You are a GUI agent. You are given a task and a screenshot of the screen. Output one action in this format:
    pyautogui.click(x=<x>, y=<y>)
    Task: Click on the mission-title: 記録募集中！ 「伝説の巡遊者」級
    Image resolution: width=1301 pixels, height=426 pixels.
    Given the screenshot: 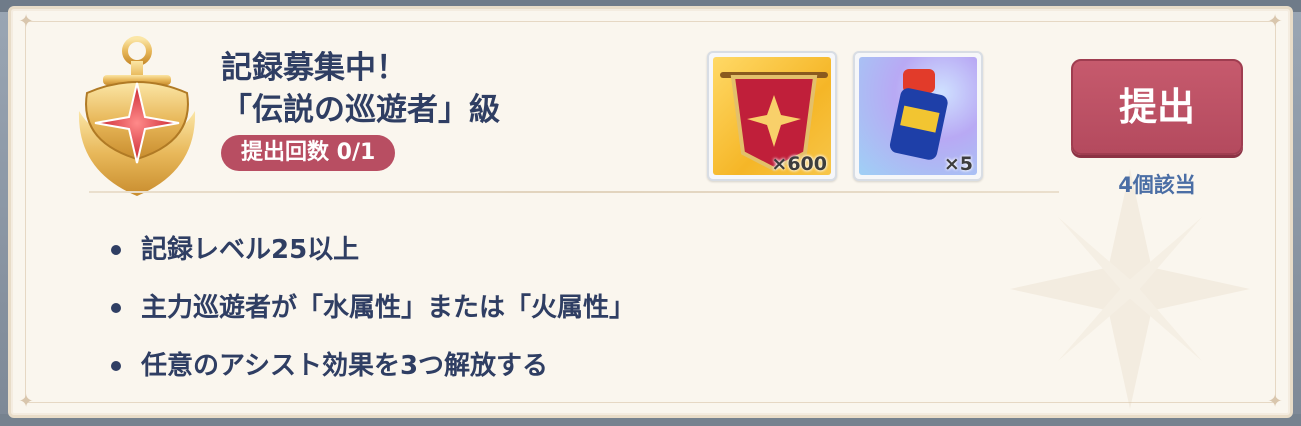 What is the action you would take?
    pyautogui.click(x=360, y=89)
    